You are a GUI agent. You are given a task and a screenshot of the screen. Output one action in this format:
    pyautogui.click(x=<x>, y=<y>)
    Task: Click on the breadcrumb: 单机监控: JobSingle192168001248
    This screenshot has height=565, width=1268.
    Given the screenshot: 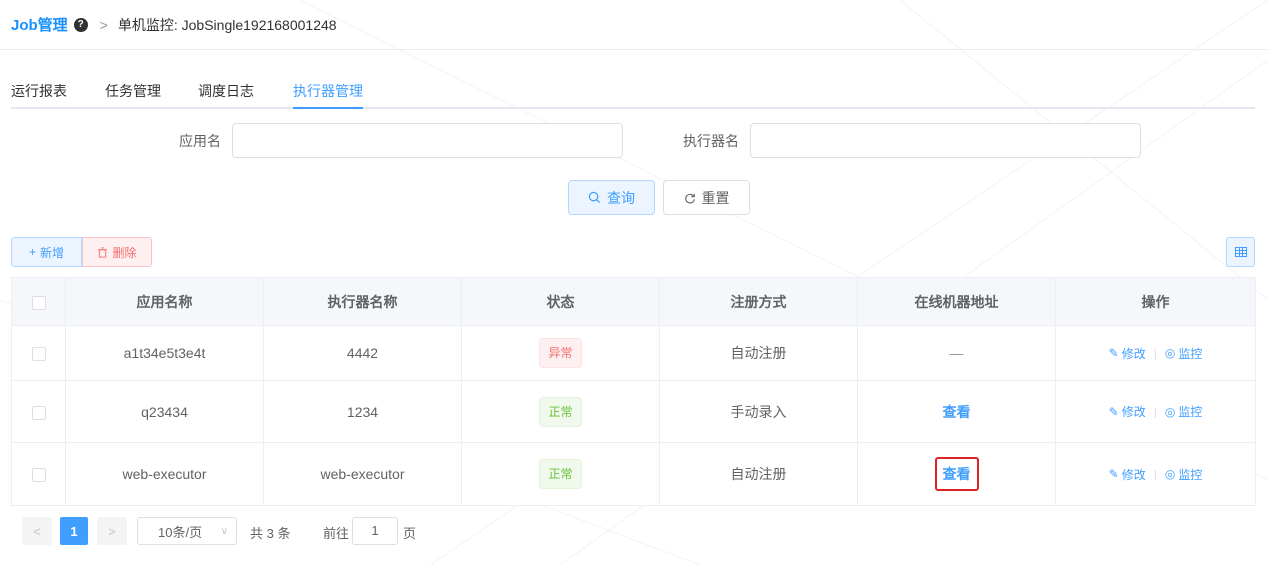 What is the action you would take?
    pyautogui.click(x=227, y=24)
    